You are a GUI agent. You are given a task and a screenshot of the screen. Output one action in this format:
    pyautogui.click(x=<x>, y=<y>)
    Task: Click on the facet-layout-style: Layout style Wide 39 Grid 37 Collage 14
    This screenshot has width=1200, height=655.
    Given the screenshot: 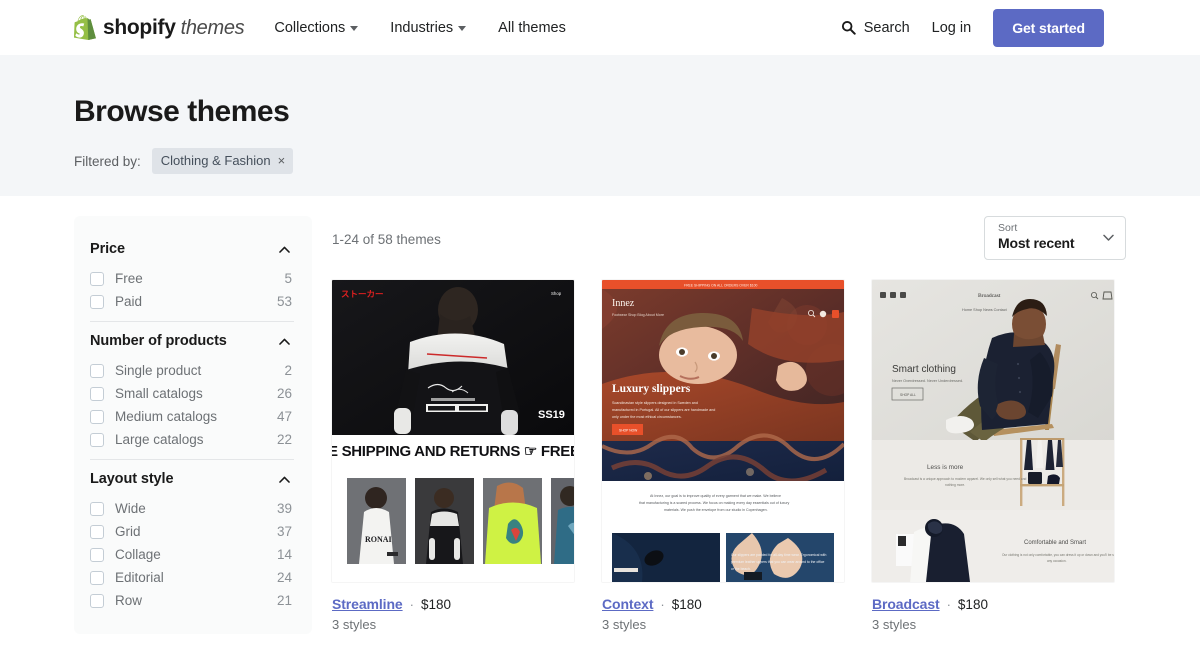 What is the action you would take?
    pyautogui.click(x=192, y=539)
    